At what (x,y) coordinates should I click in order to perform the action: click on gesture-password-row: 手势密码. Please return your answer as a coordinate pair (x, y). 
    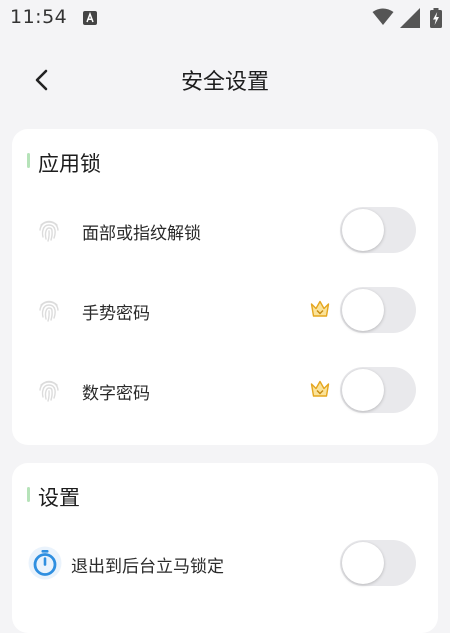
    Looking at the image, I should click on (225, 310).